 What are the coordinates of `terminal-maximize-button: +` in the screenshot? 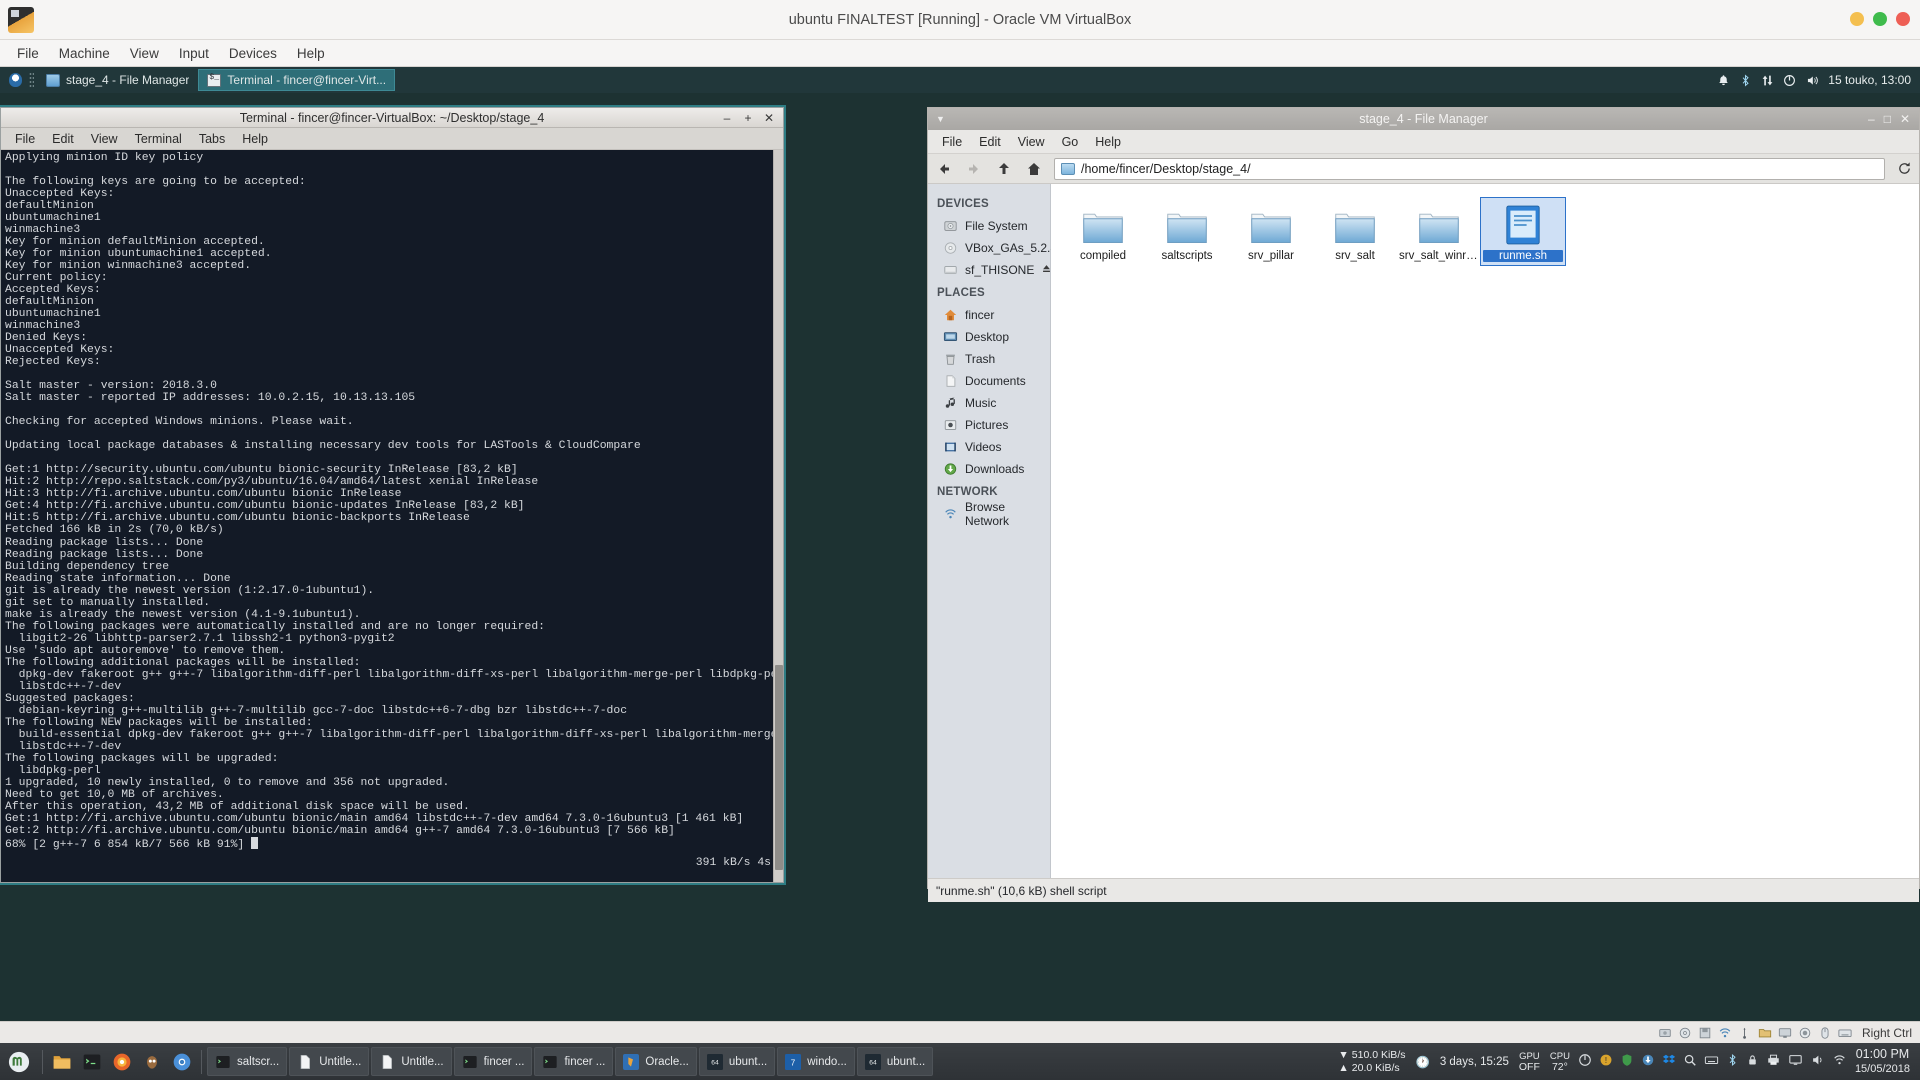 It's located at (748, 118).